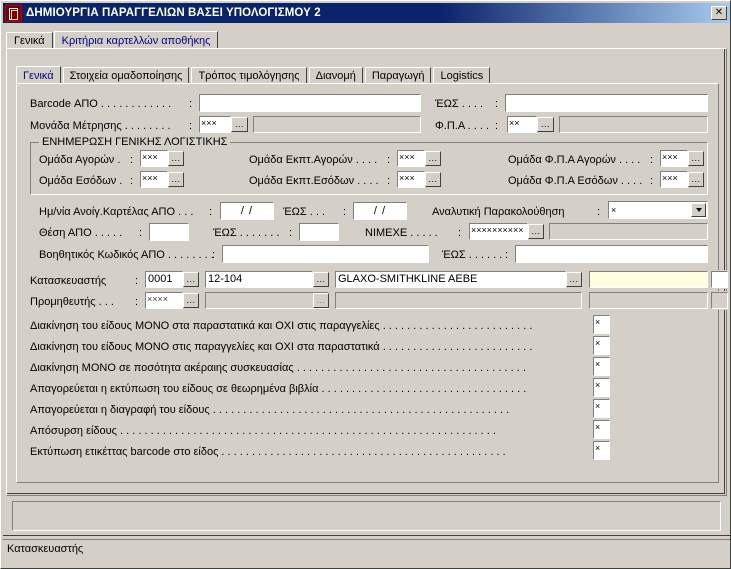 The image size is (731, 569). What do you see at coordinates (462, 75) in the screenshot?
I see `tab-logistics: Logistics` at bounding box center [462, 75].